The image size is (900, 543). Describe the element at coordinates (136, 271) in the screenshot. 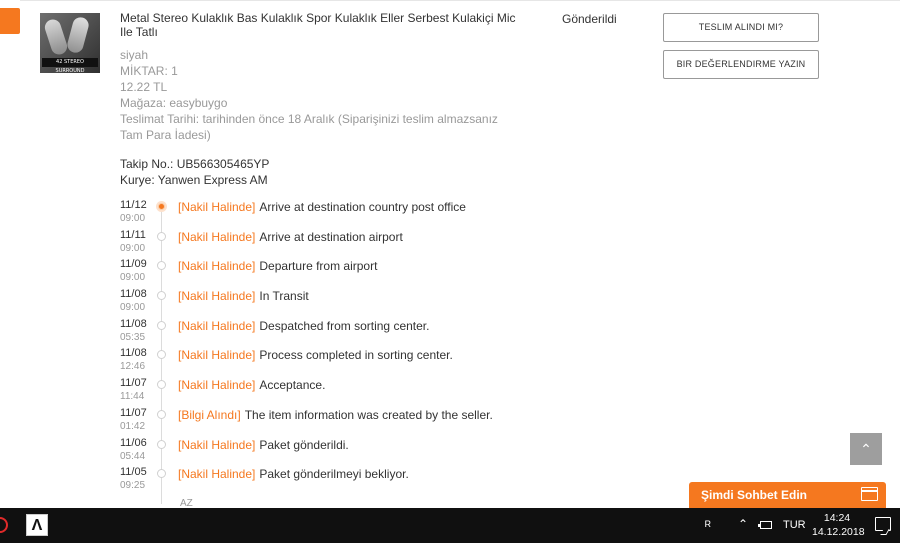

I see `timeline-date: 11/09 09:00` at that location.